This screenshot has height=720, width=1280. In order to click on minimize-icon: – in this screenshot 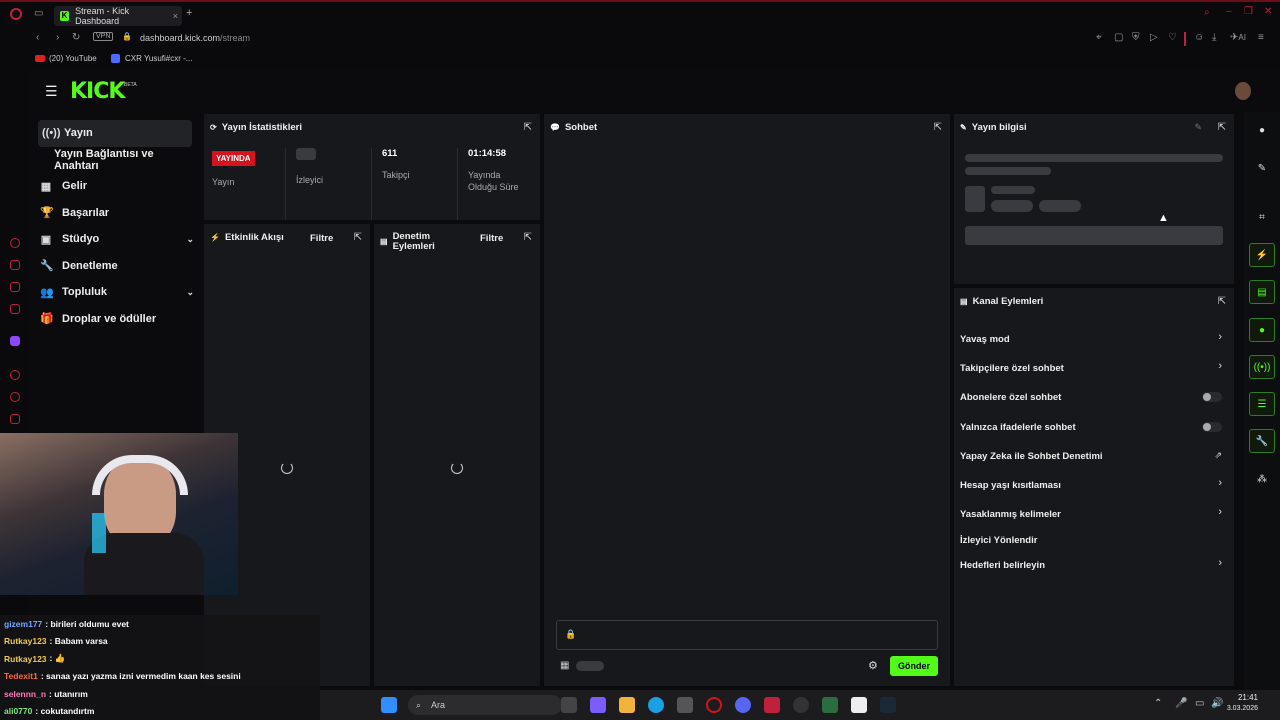, I will do `click(1229, 11)`.